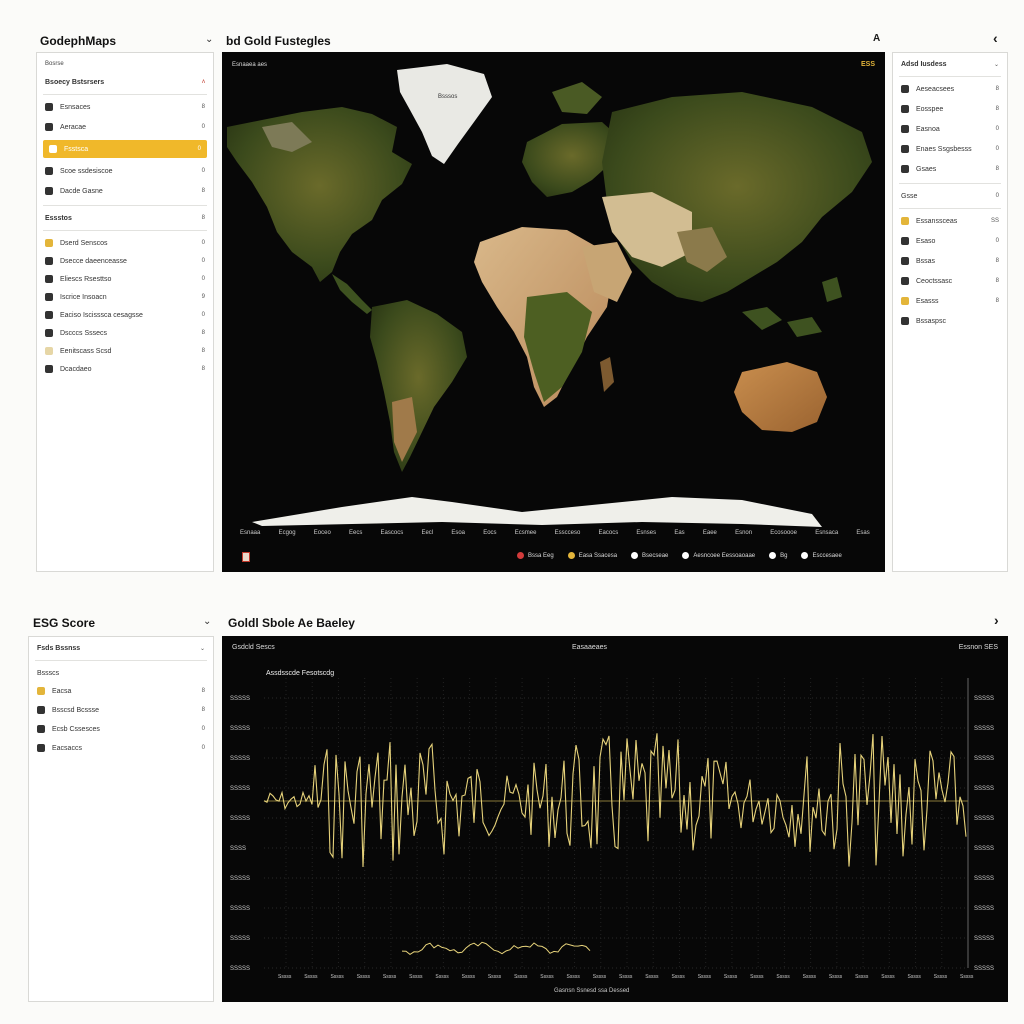 The width and height of the screenshot is (1024, 1024). I want to click on item-label: Eliescs Rsesttso, so click(86, 279).